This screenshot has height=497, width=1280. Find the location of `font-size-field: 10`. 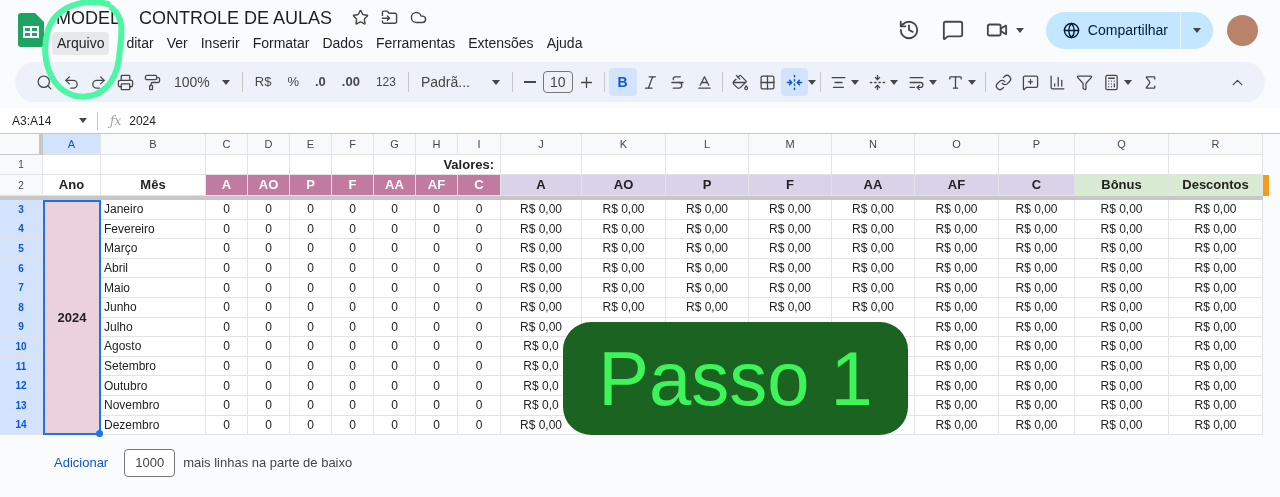

font-size-field: 10 is located at coordinates (558, 82).